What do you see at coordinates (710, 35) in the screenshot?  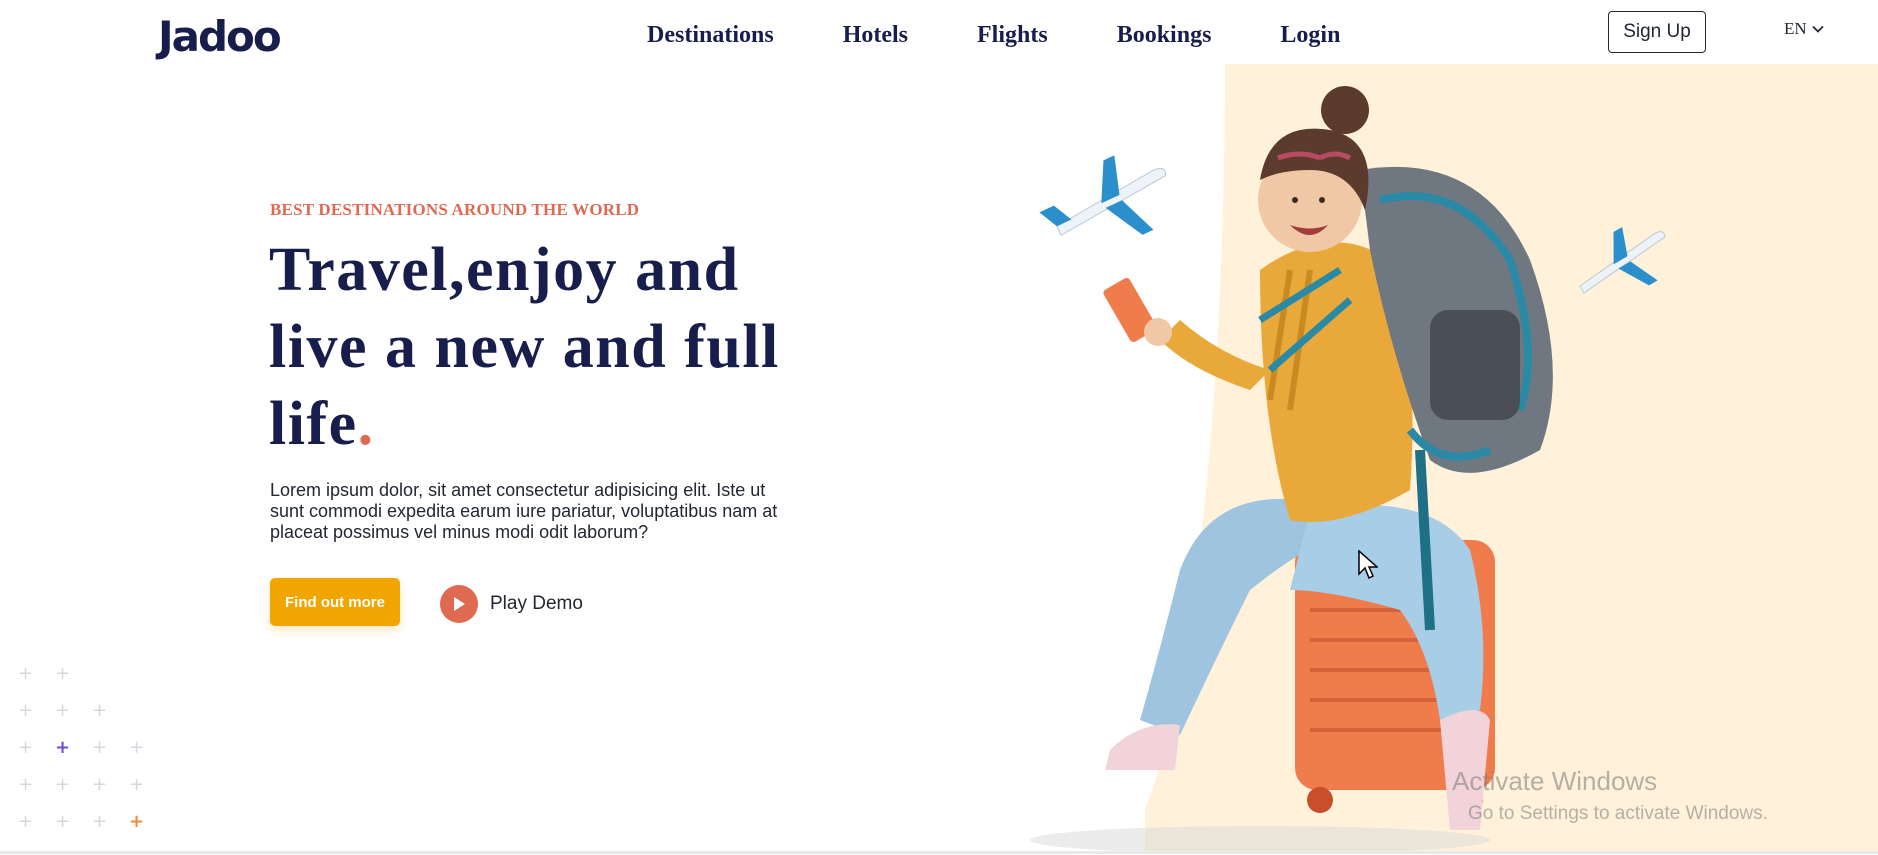 I see `nav-destinations: Destinations` at bounding box center [710, 35].